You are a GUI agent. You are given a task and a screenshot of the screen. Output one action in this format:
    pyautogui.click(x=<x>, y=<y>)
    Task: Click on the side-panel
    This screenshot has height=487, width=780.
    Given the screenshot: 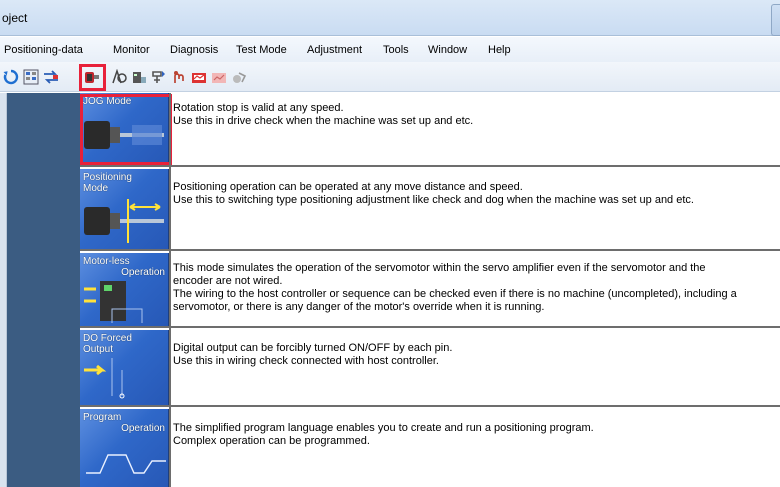 What is the action you would take?
    pyautogui.click(x=43, y=290)
    